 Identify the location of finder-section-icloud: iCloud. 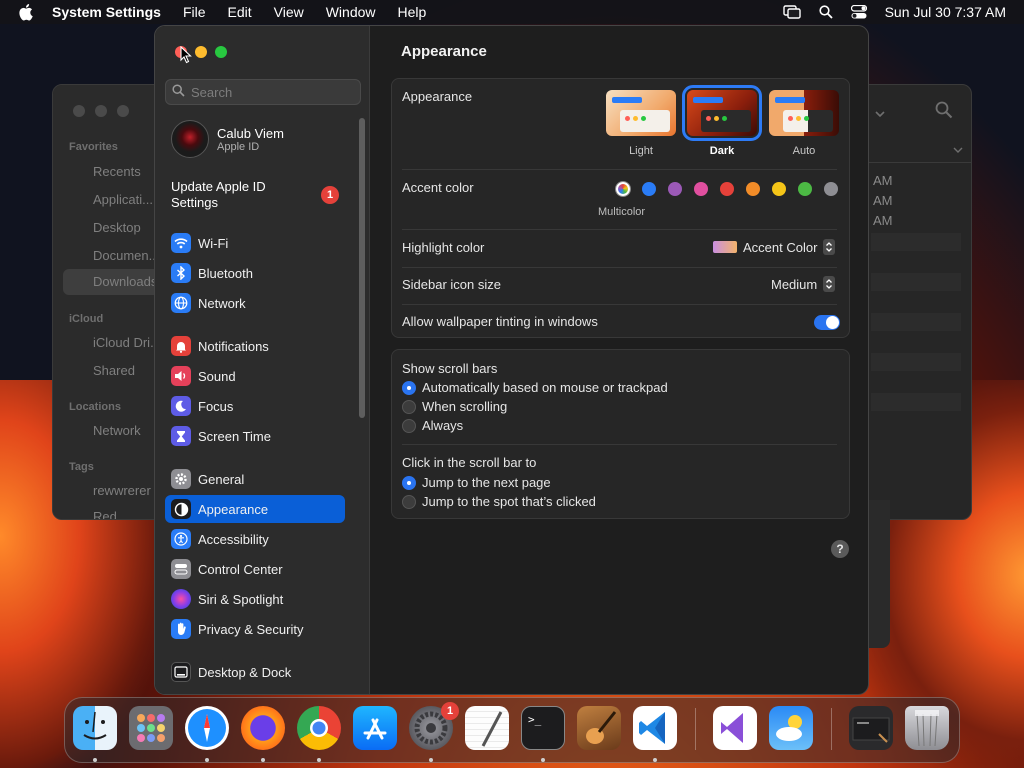
(86, 319).